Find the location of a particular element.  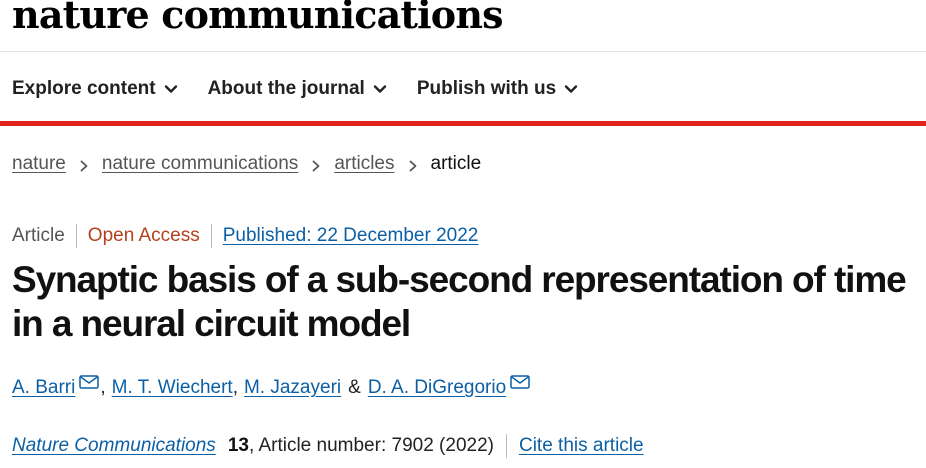

nav-about-the-journal: About the journal is located at coordinates (297, 89).